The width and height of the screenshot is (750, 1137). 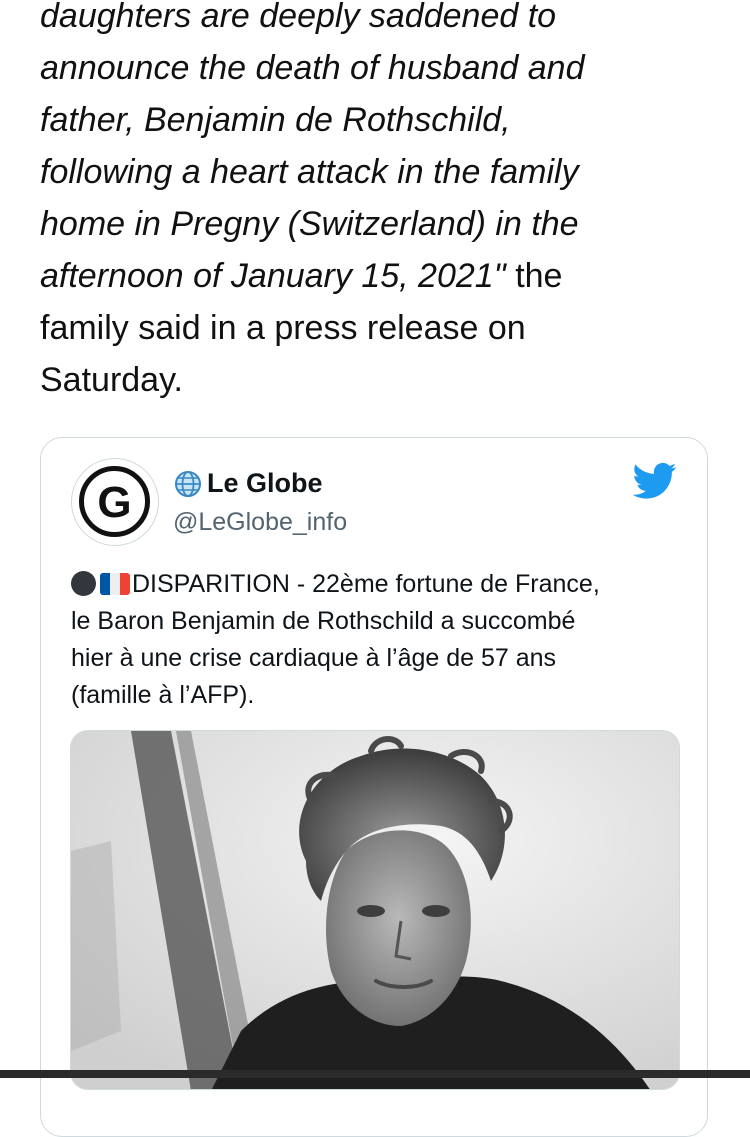 What do you see at coordinates (283, 328) in the screenshot?
I see `article-line-7: family said in a press release on` at bounding box center [283, 328].